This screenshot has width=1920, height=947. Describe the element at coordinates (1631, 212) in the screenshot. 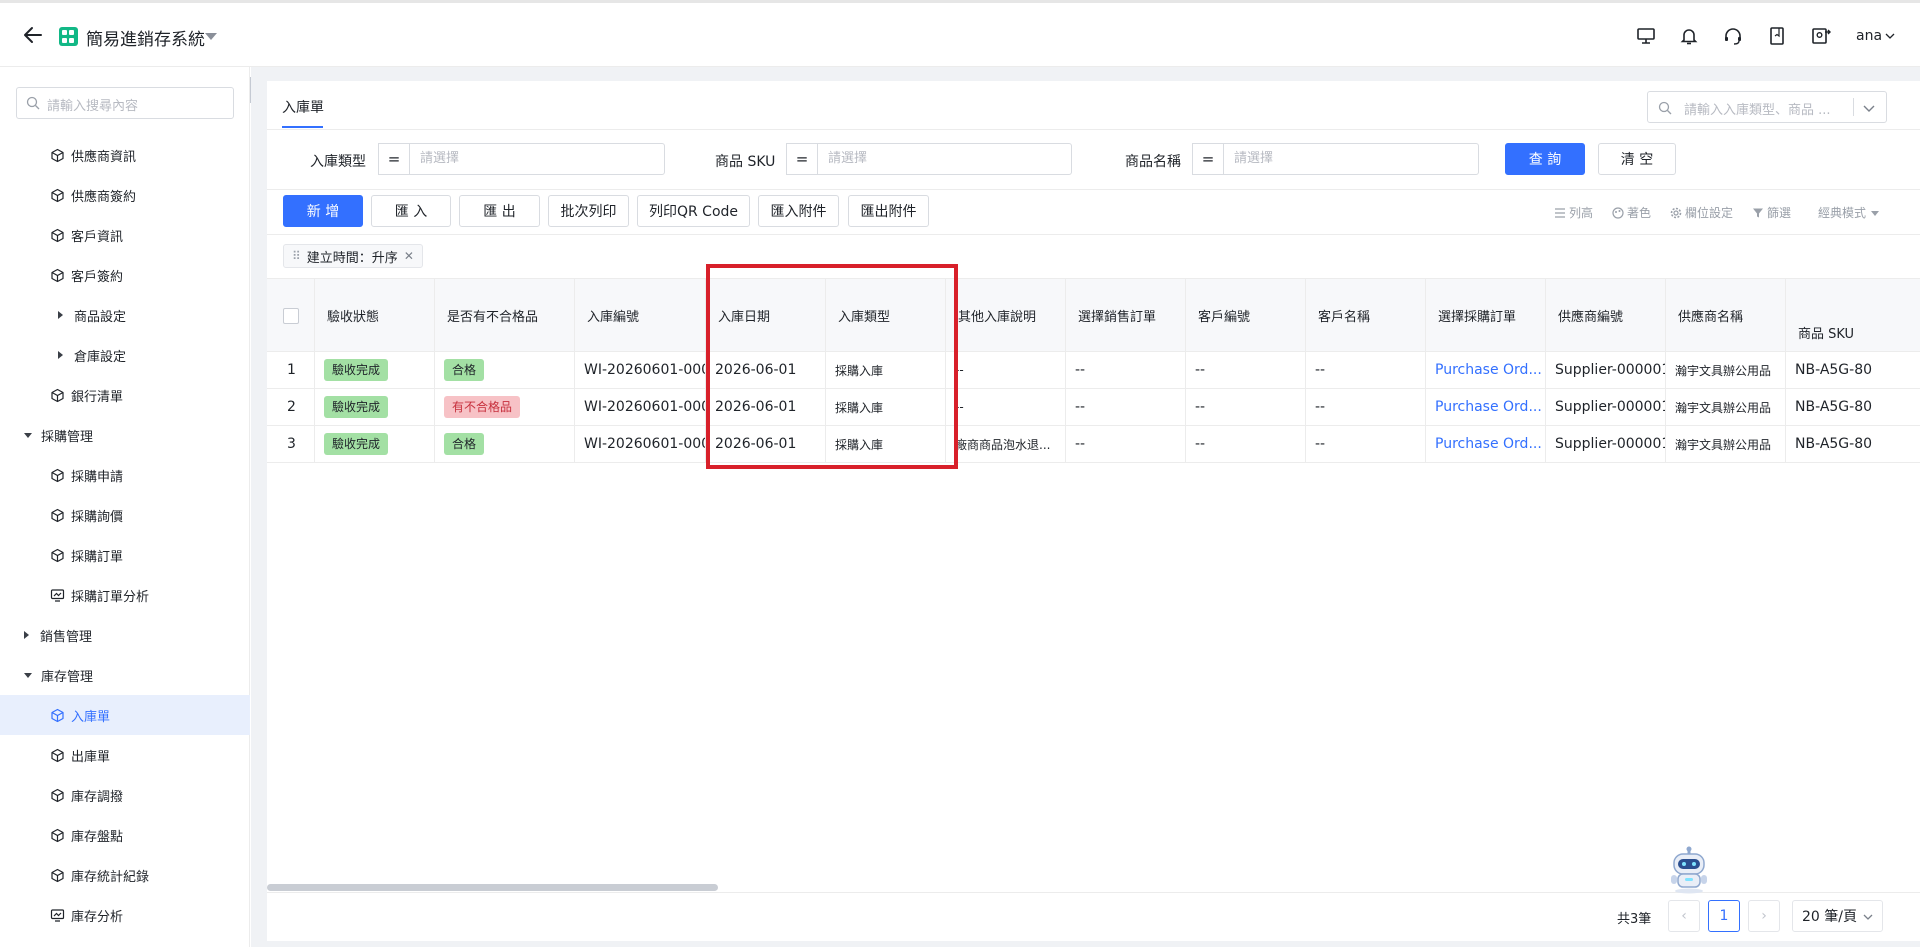

I see `color-tool: 著色` at that location.